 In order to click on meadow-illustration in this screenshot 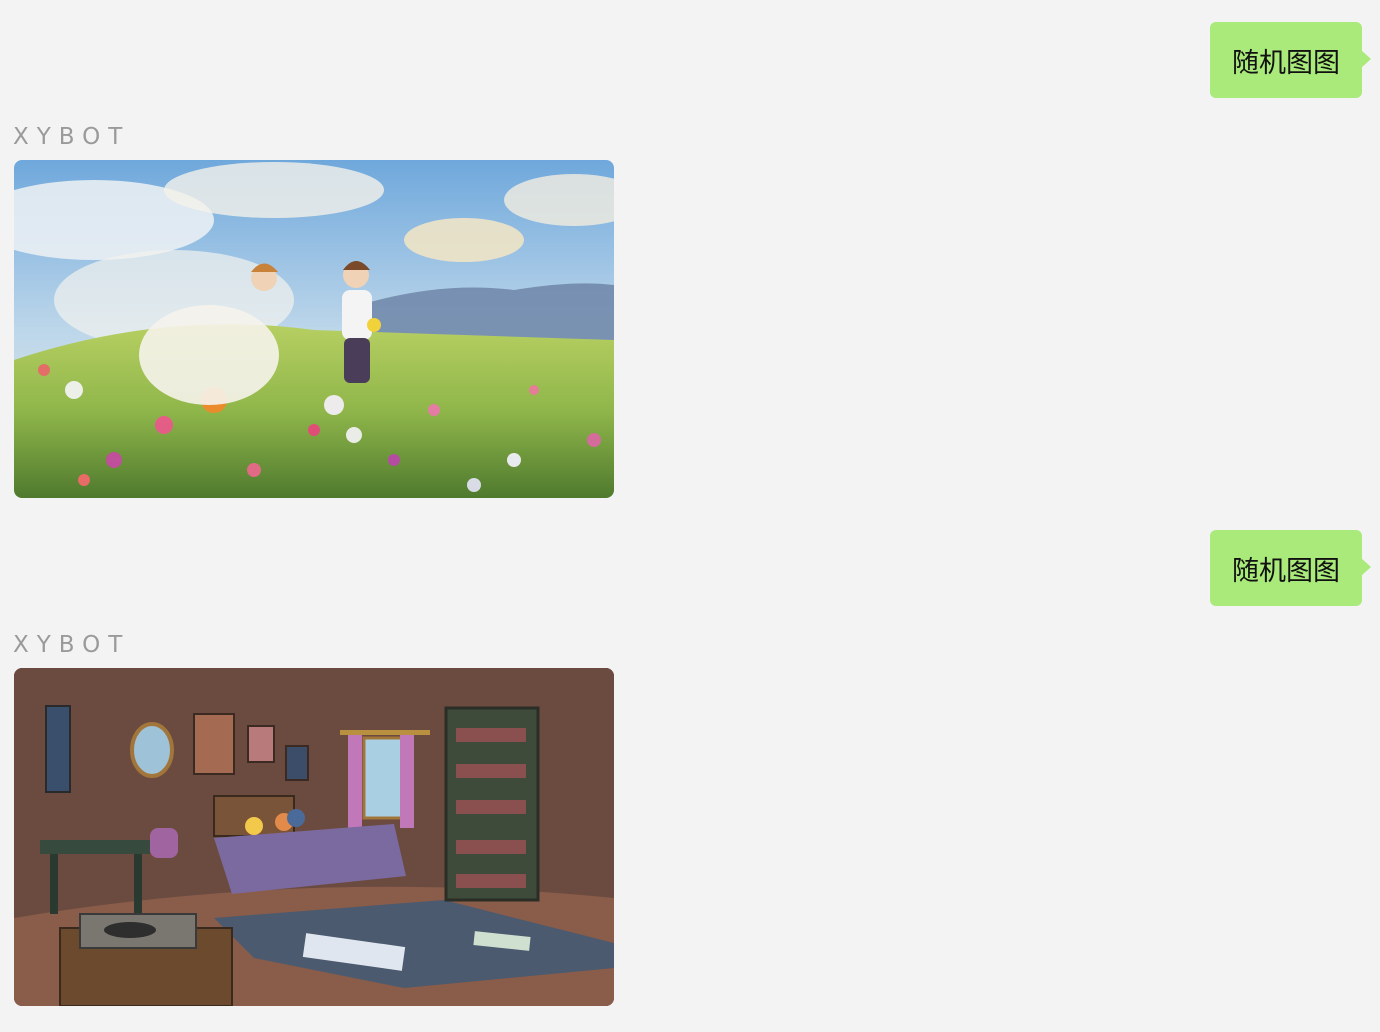, I will do `click(314, 329)`.